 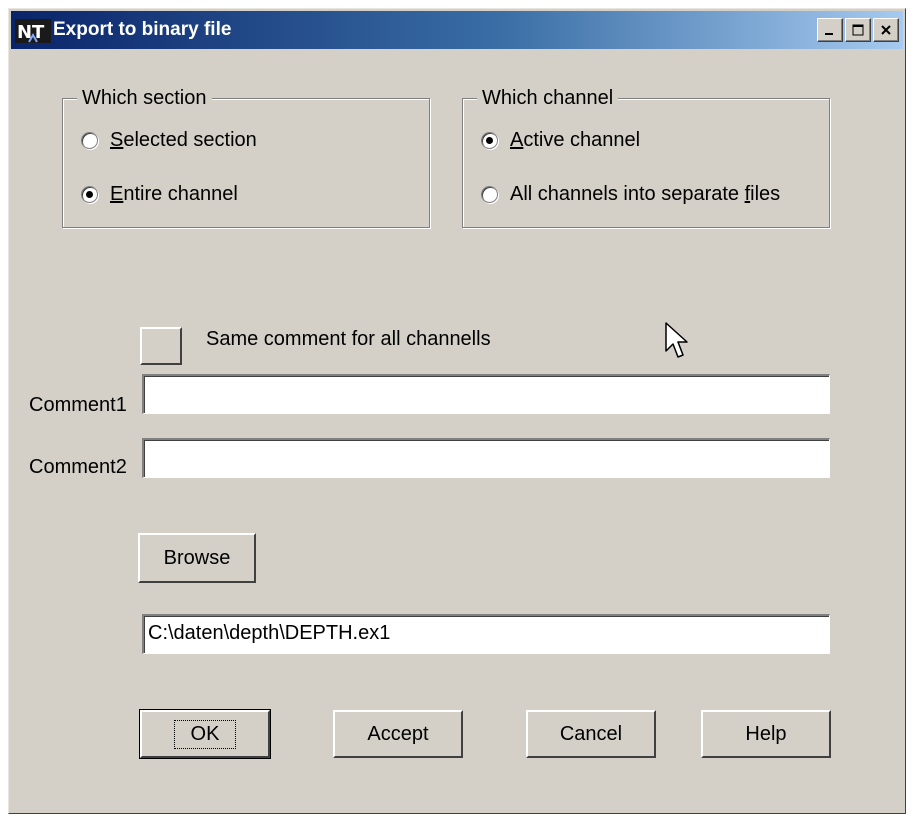 I want to click on radio-all-channels-indicator, so click(x=489, y=194).